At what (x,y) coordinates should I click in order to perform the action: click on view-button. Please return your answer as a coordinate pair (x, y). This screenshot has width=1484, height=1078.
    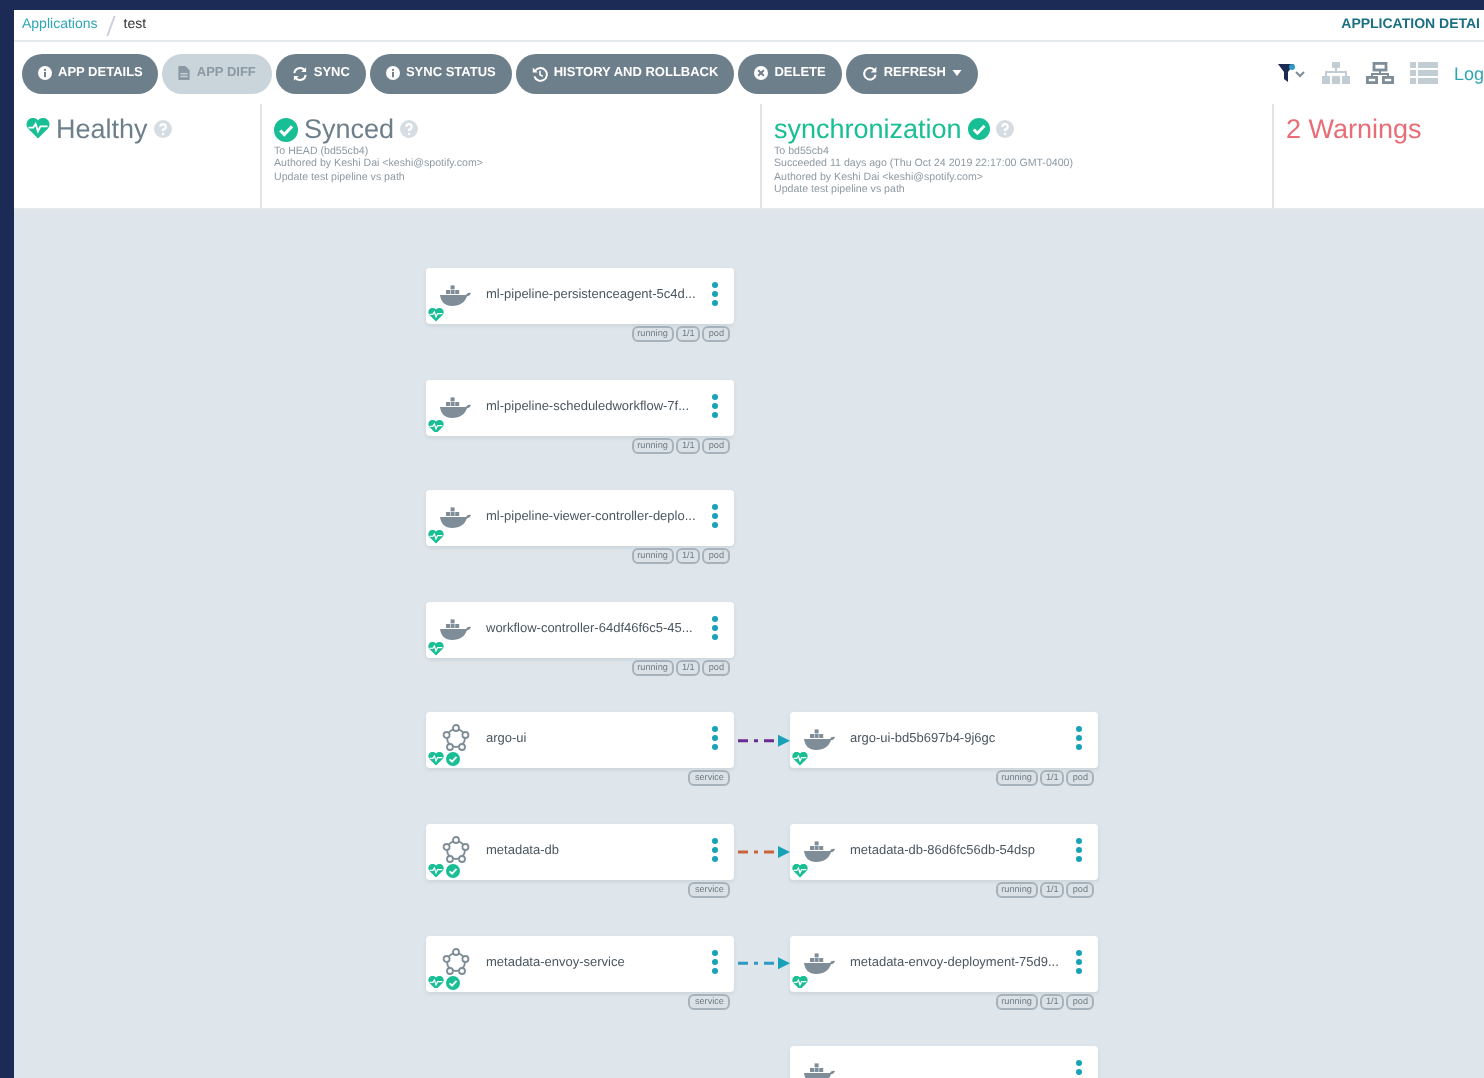
    Looking at the image, I should click on (1291, 73).